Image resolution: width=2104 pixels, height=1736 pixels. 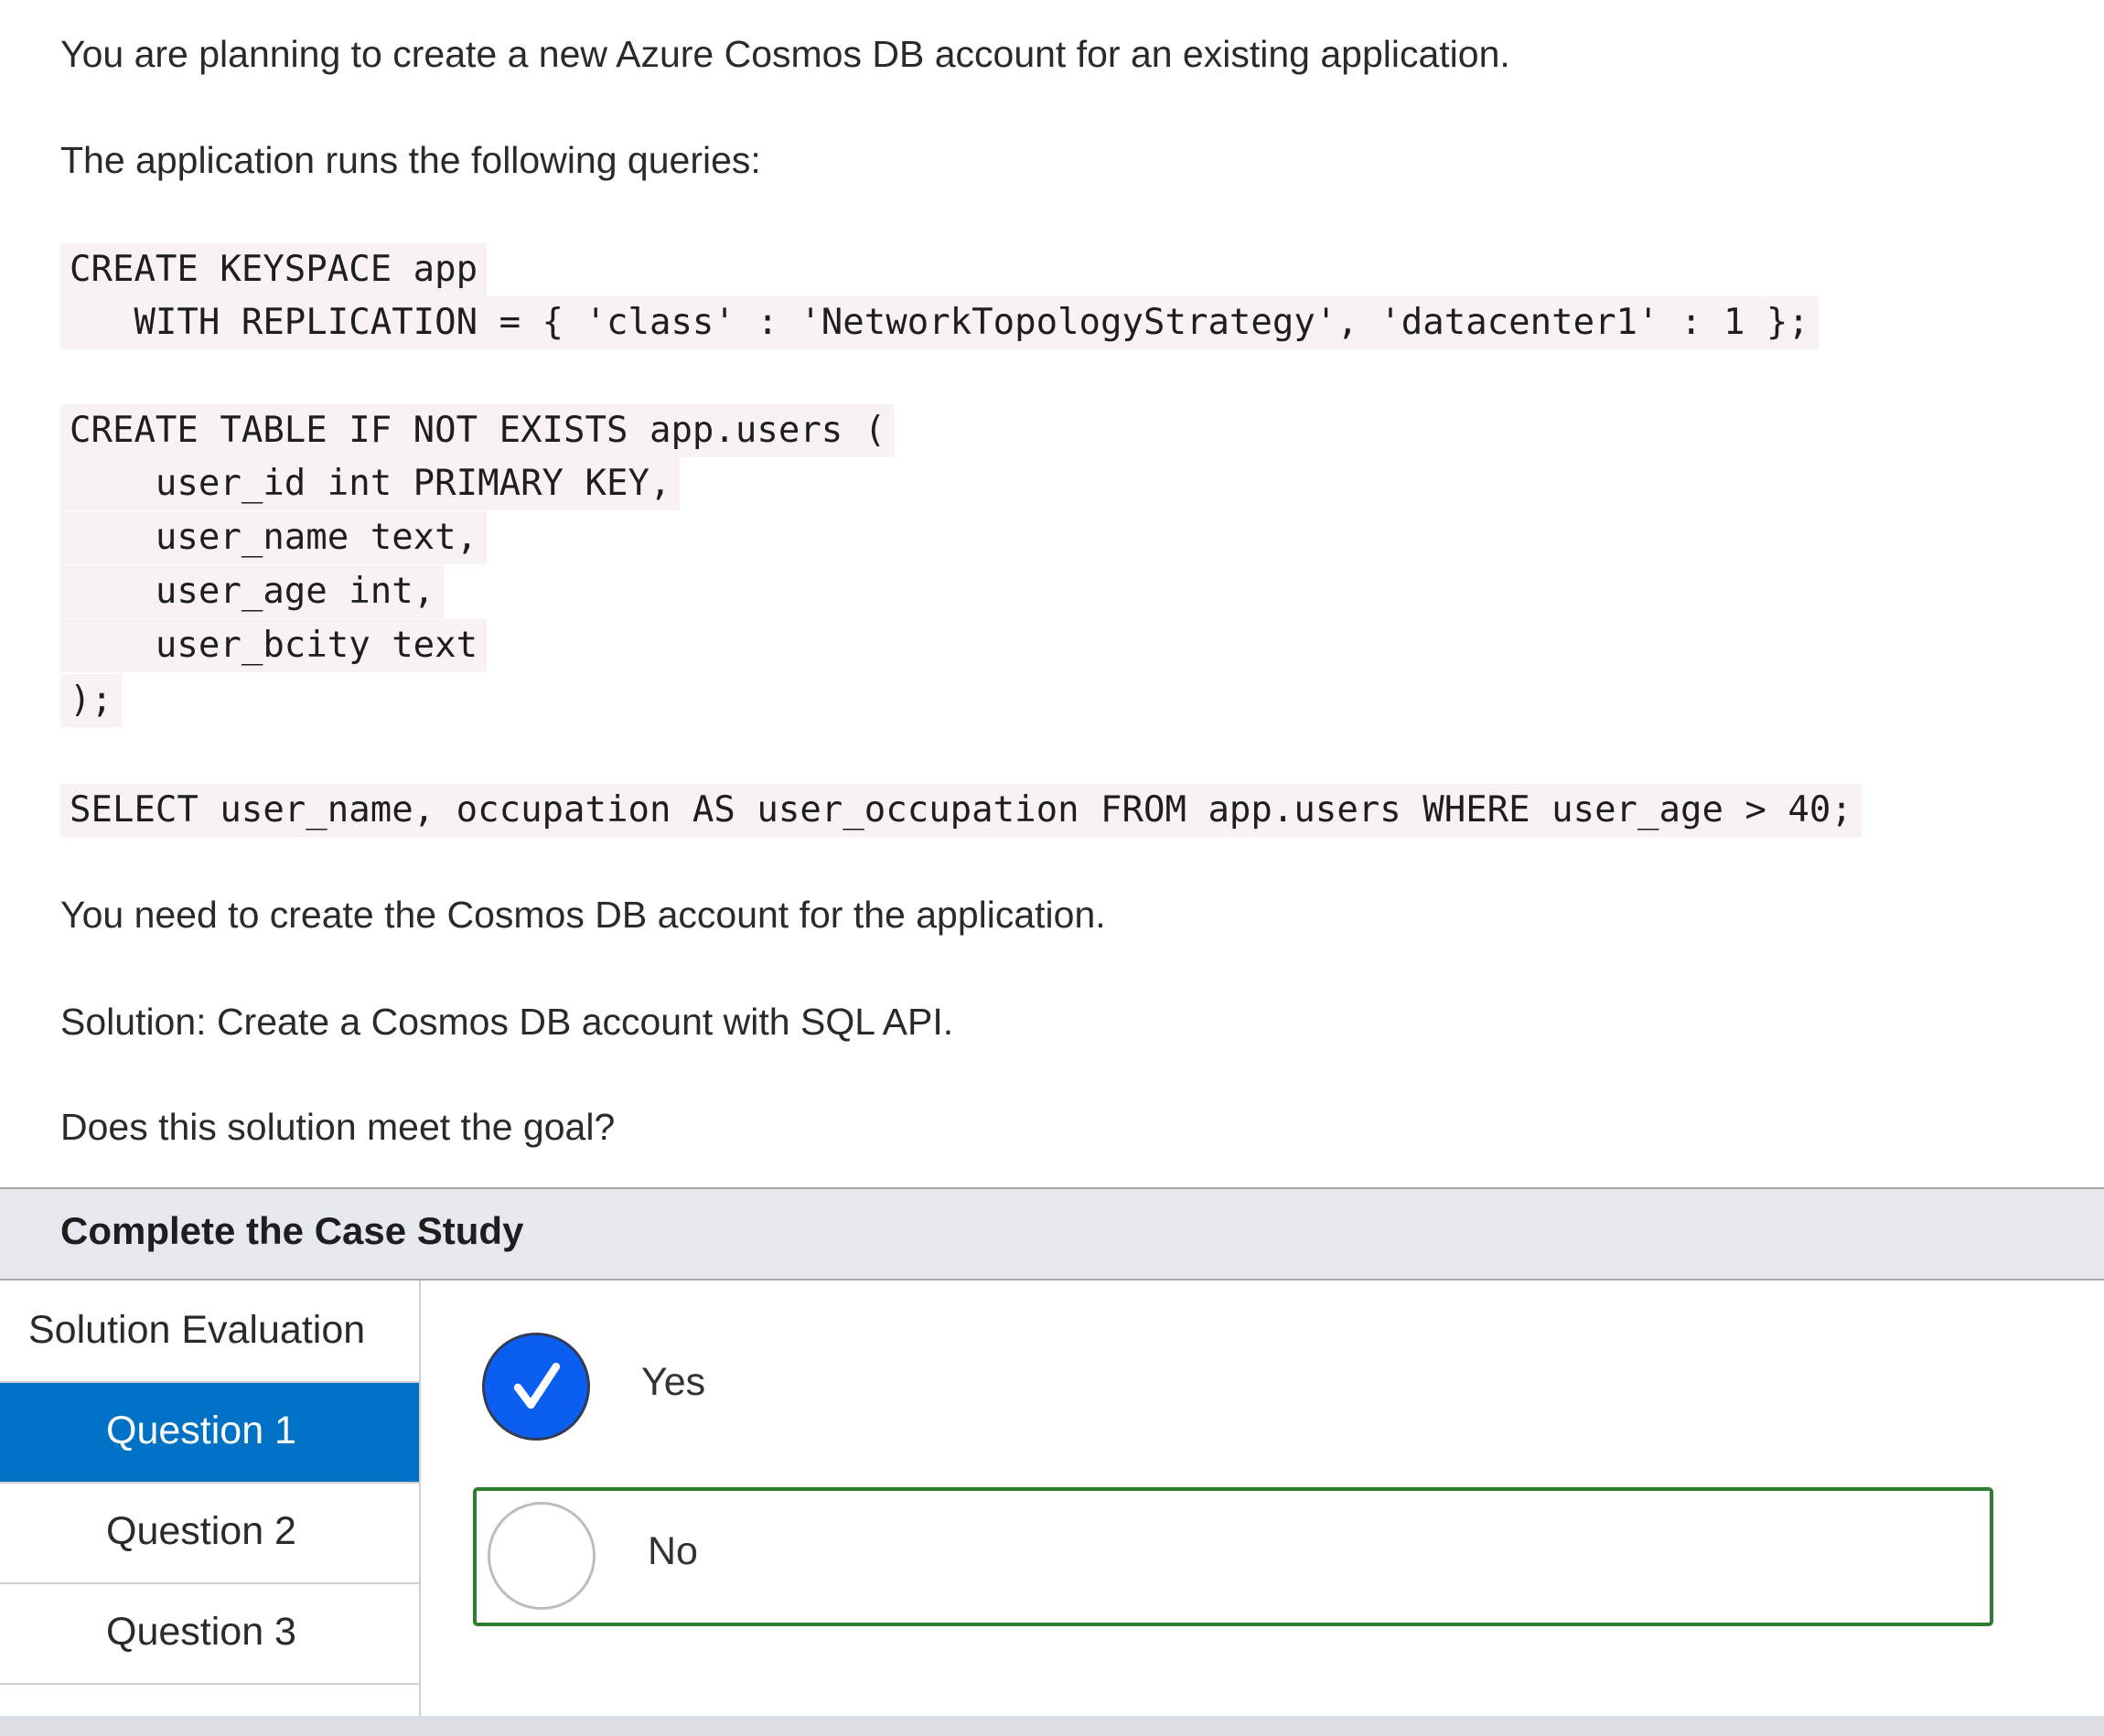 I want to click on case-study-title: Complete the Case Study, so click(x=292, y=1231).